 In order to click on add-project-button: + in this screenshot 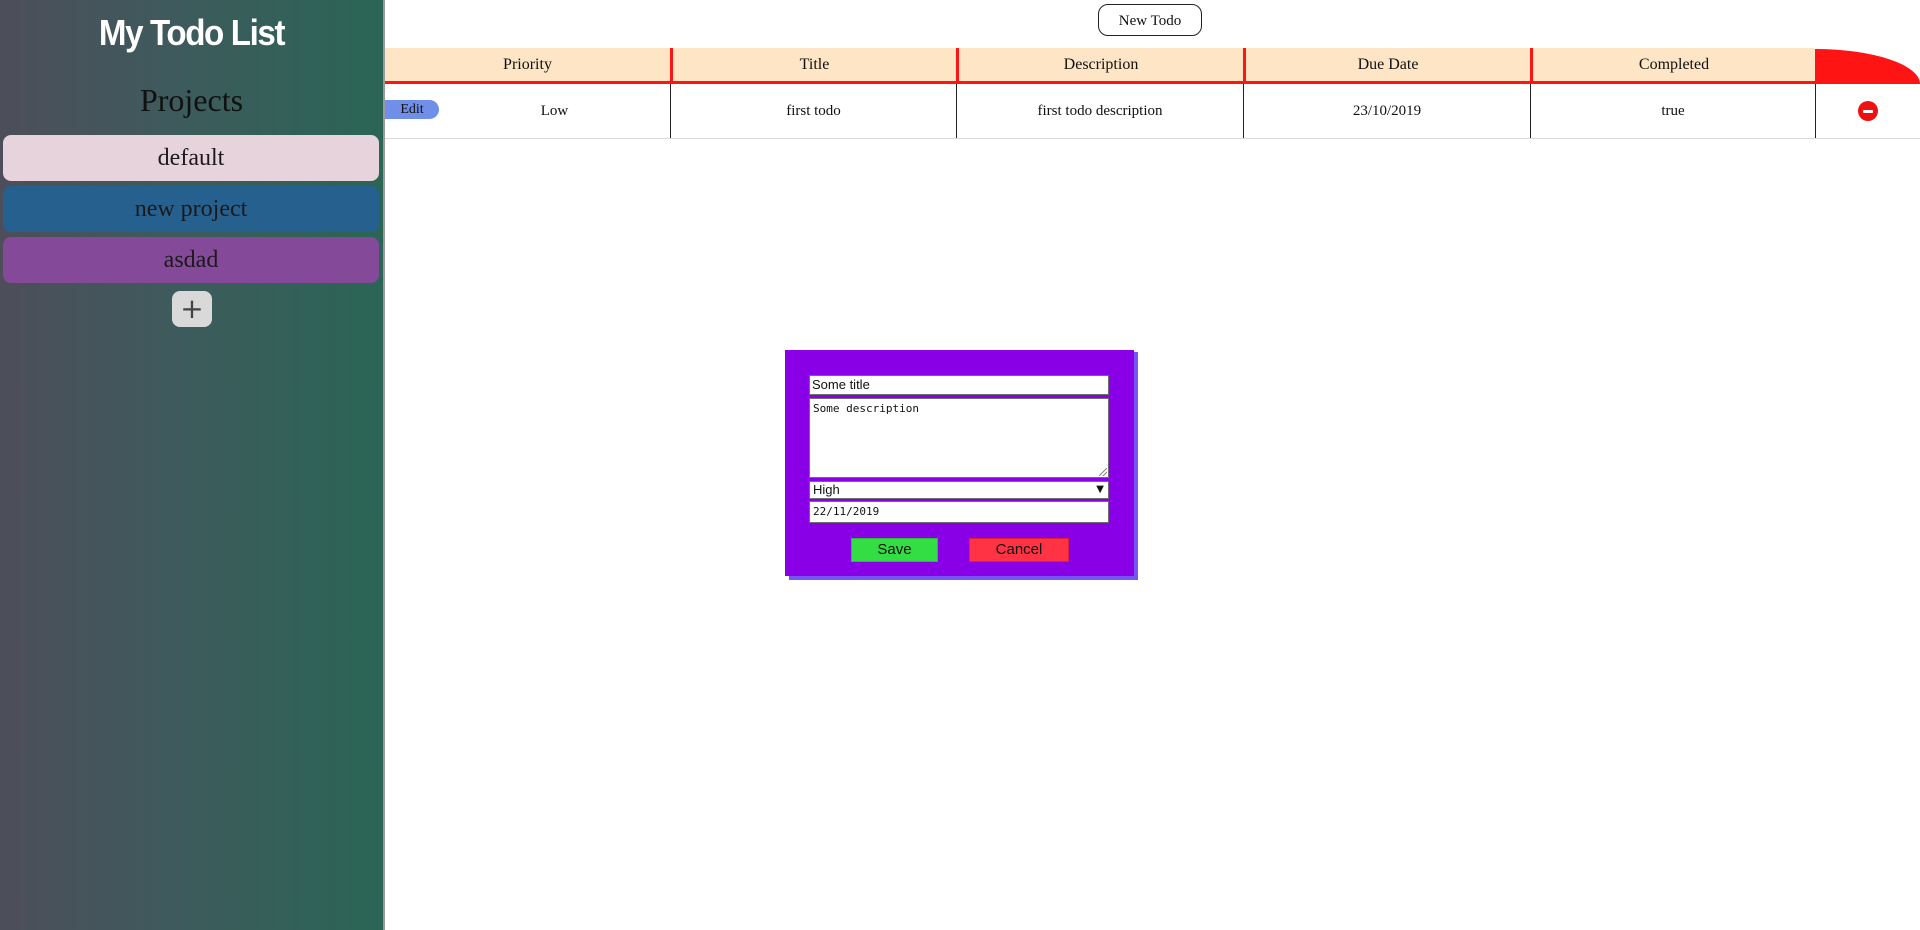, I will do `click(192, 309)`.